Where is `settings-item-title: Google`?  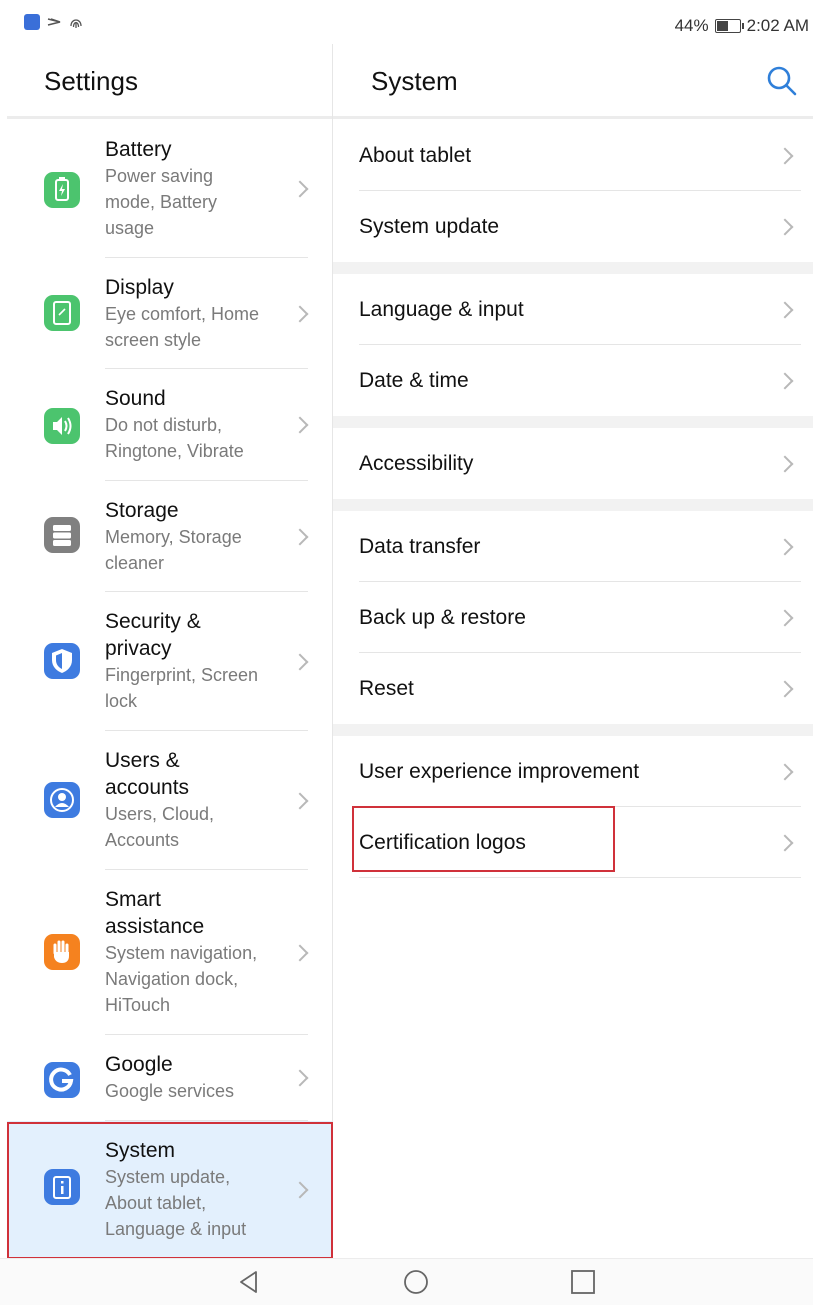 settings-item-title: Google is located at coordinates (139, 1064).